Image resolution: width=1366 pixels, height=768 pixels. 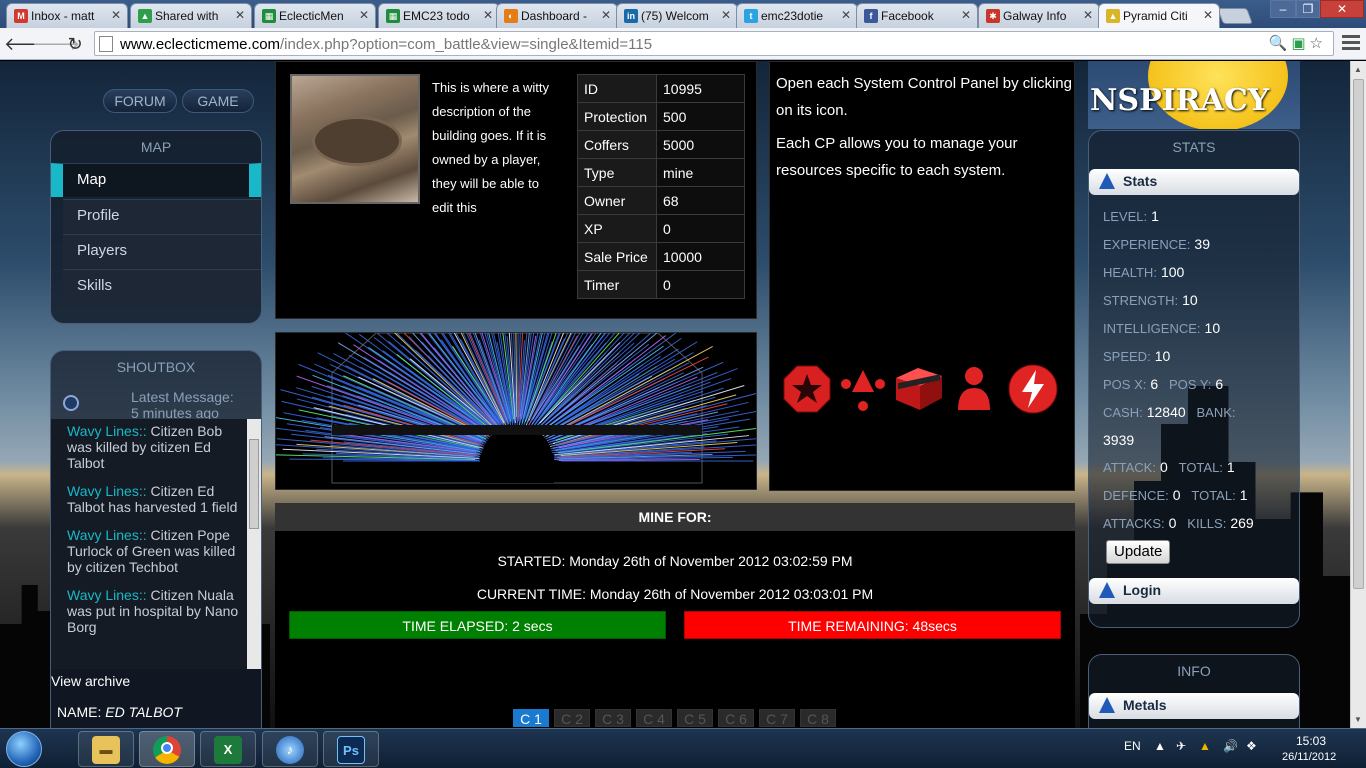 I want to click on forum-button: FORUM, so click(x=140, y=101).